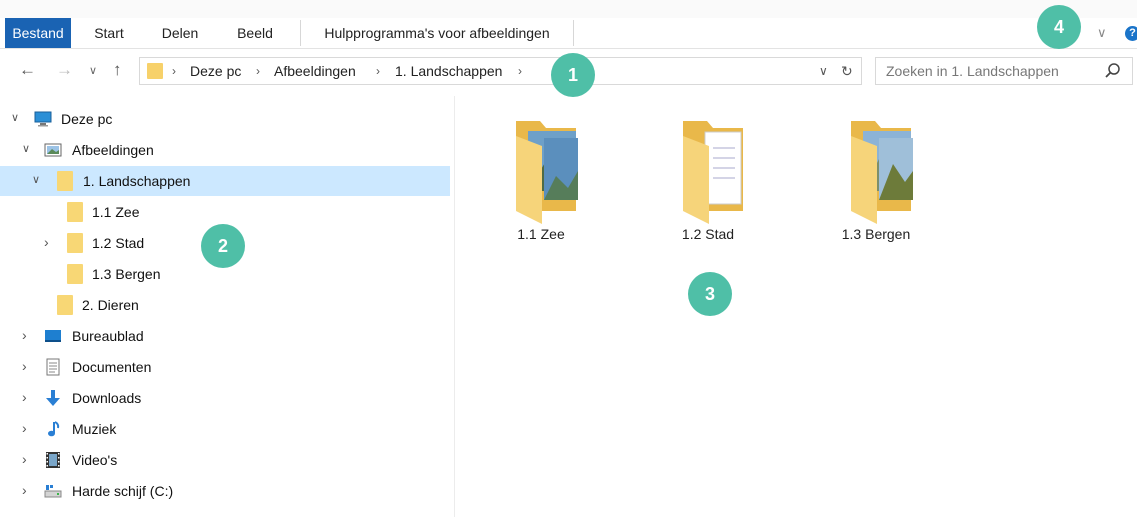  Describe the element at coordinates (541, 234) in the screenshot. I see `folder-name: 1.1 Zee` at that location.